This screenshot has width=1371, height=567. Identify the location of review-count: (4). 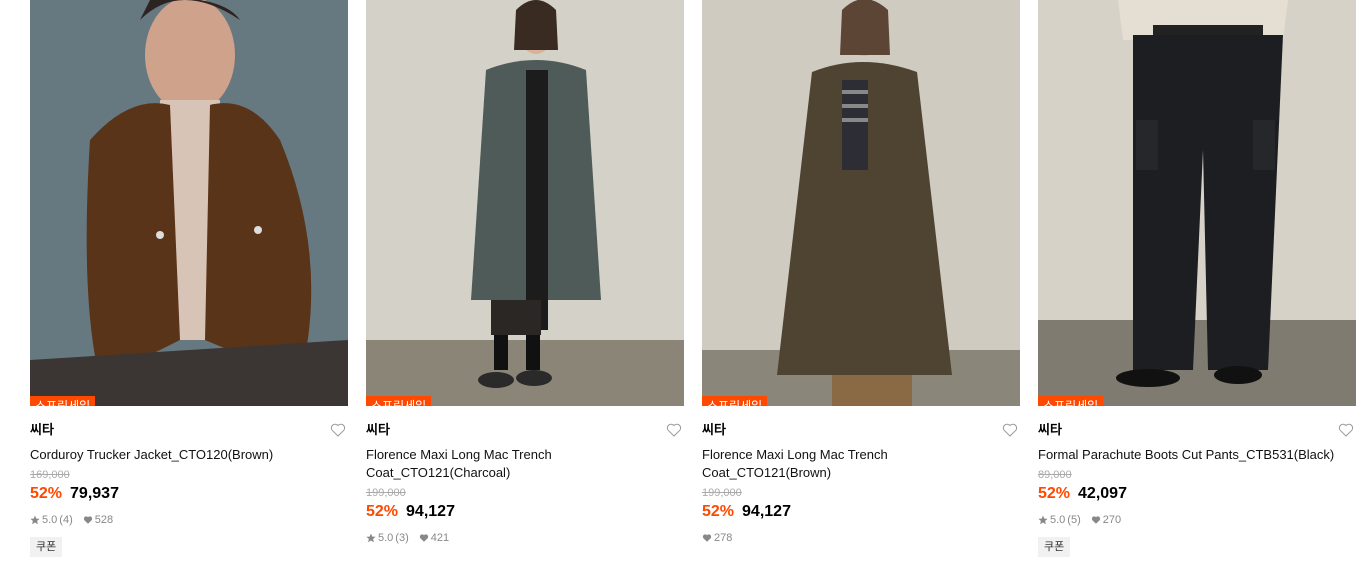
(66, 520).